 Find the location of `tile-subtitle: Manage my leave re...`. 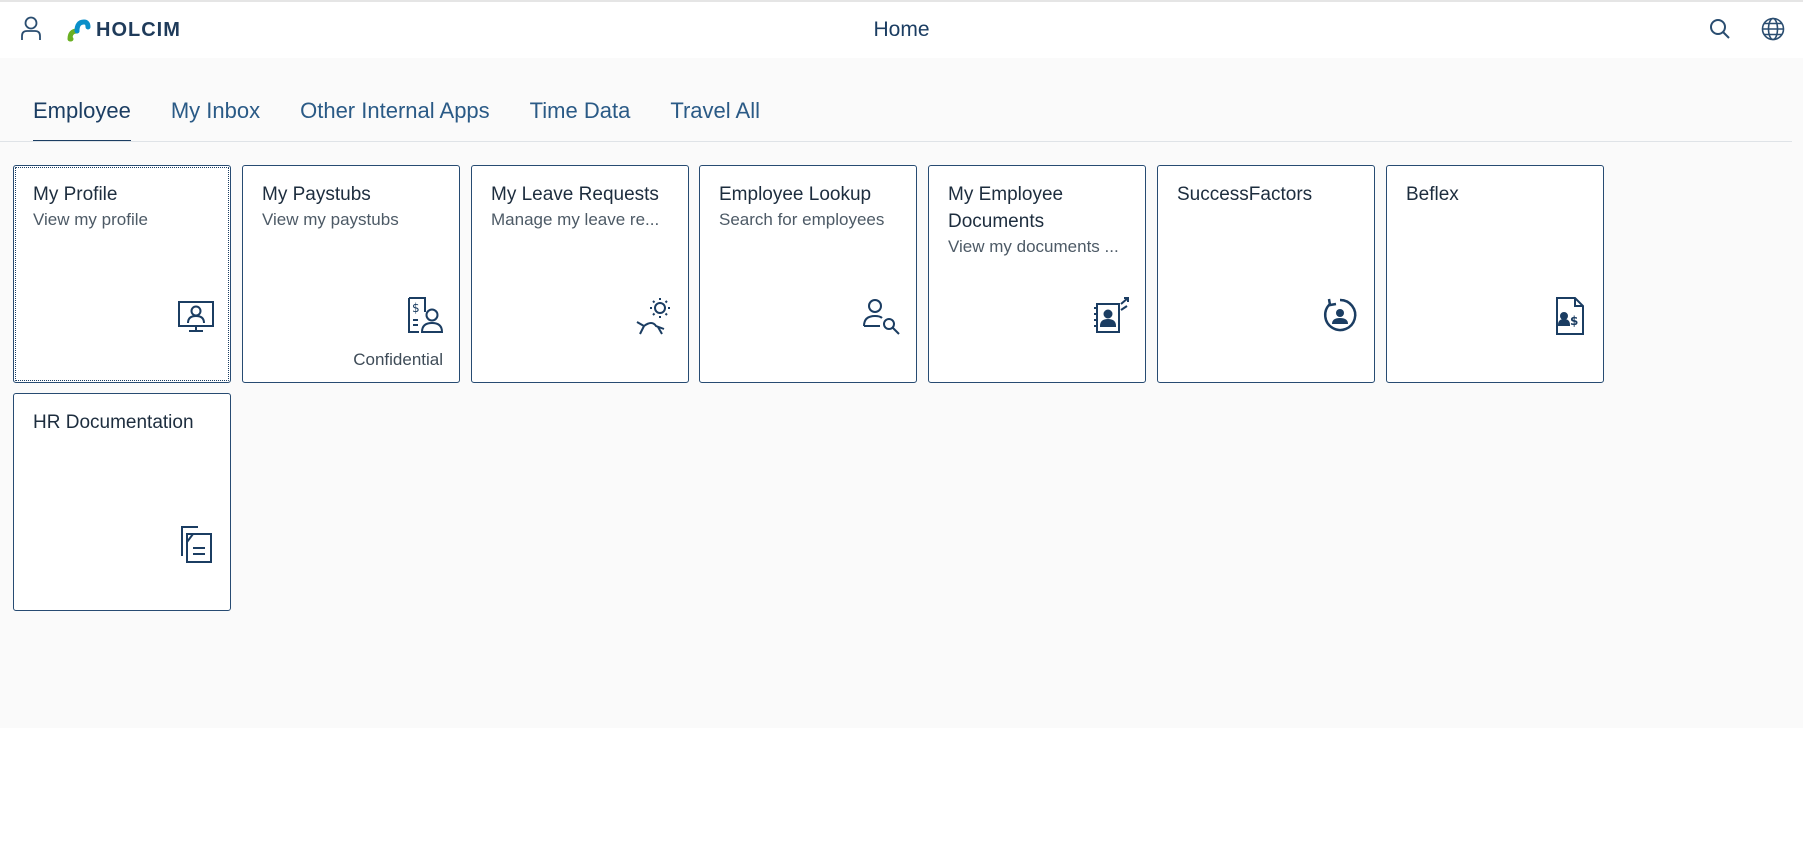

tile-subtitle: Manage my leave re... is located at coordinates (575, 219).